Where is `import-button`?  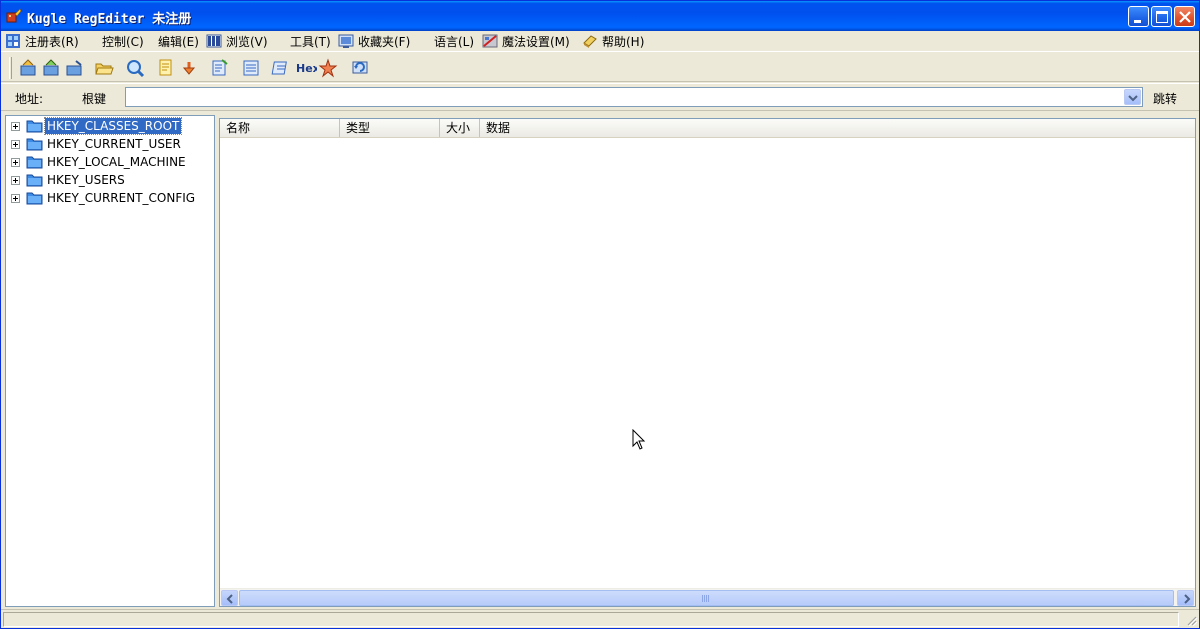 import-button is located at coordinates (189, 68).